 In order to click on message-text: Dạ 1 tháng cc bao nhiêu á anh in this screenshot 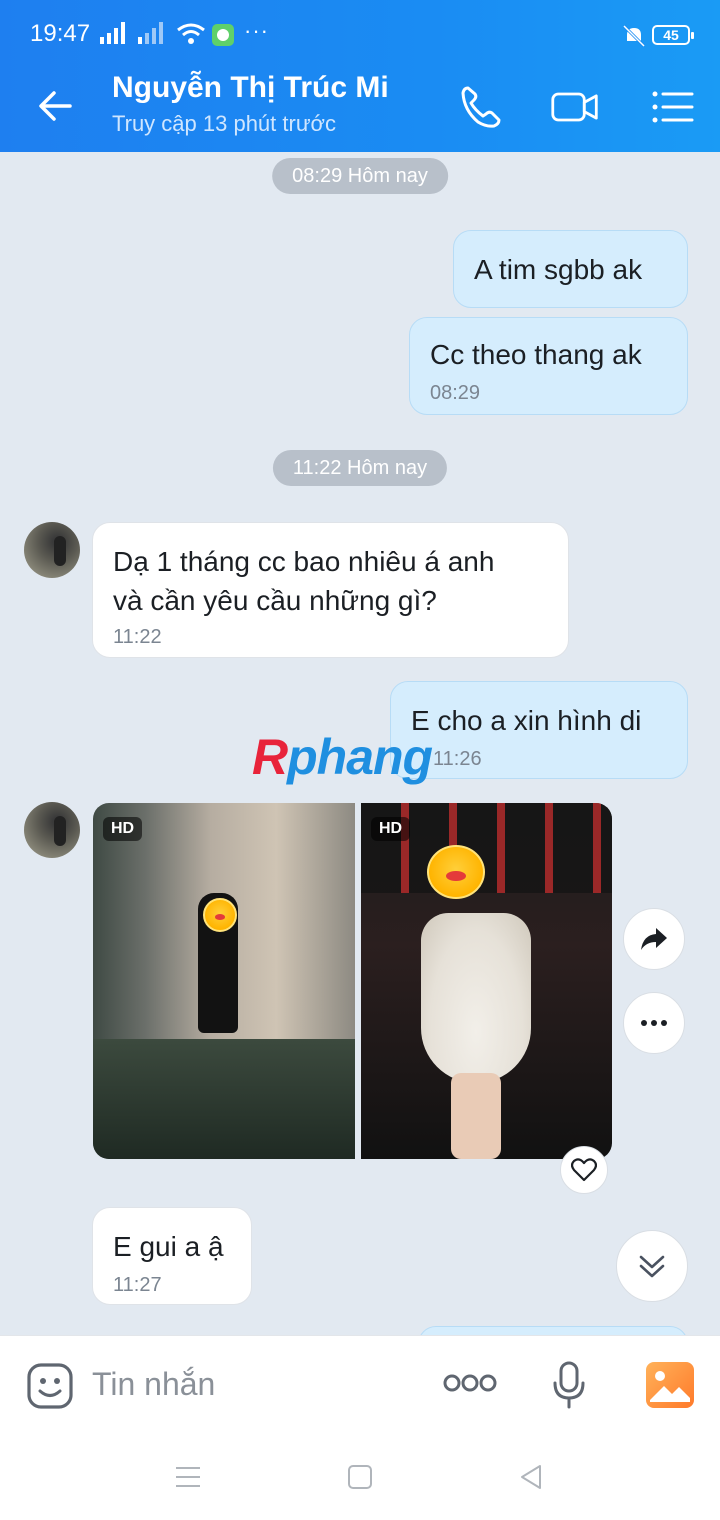, I will do `click(304, 561)`.